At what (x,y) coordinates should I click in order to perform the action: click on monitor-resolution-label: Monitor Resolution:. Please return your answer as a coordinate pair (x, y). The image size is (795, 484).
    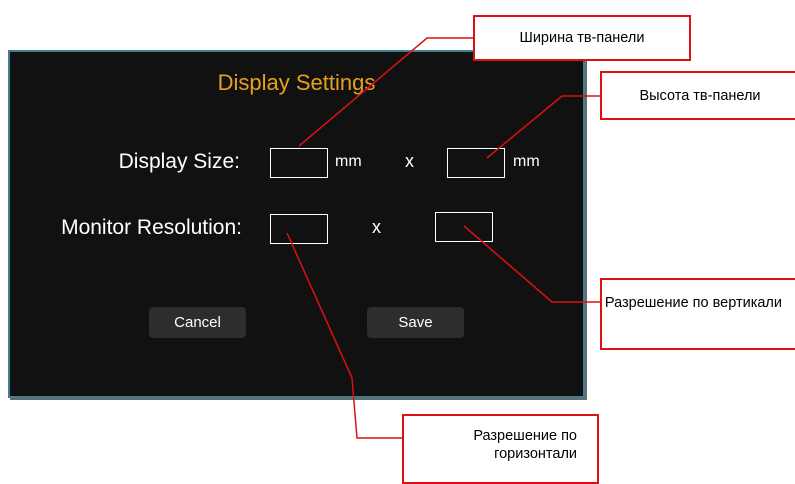
    Looking at the image, I should click on (151, 227).